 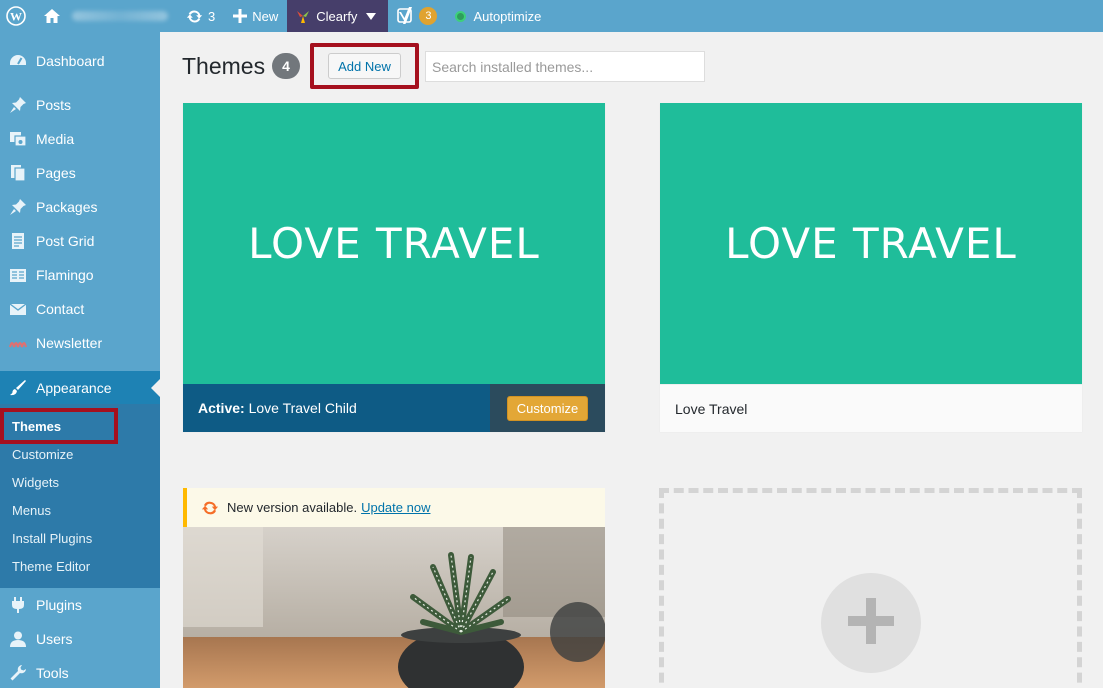 What do you see at coordinates (18, 673) in the screenshot?
I see `wrench-icon` at bounding box center [18, 673].